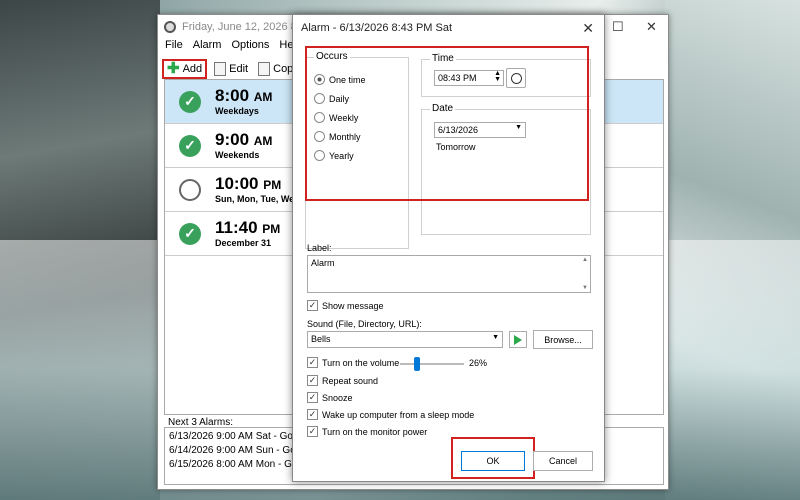 The image size is (800, 500). Describe the element at coordinates (232, 95) in the screenshot. I see `alarm-time: 8:00` at that location.